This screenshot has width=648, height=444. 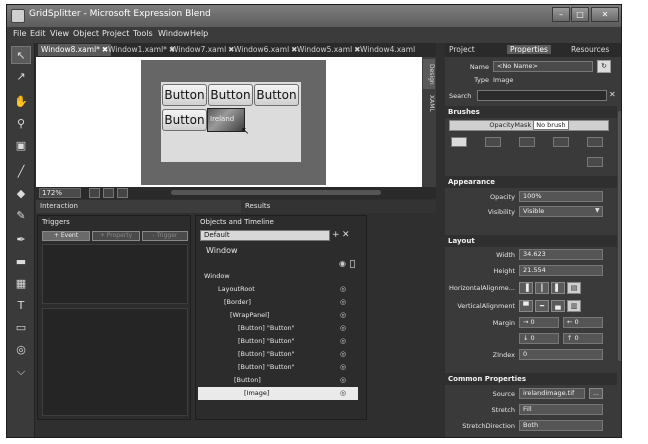 What do you see at coordinates (278, 315) in the screenshot?
I see `tree-item-wrappanel: [WrapPanel] ◎` at bounding box center [278, 315].